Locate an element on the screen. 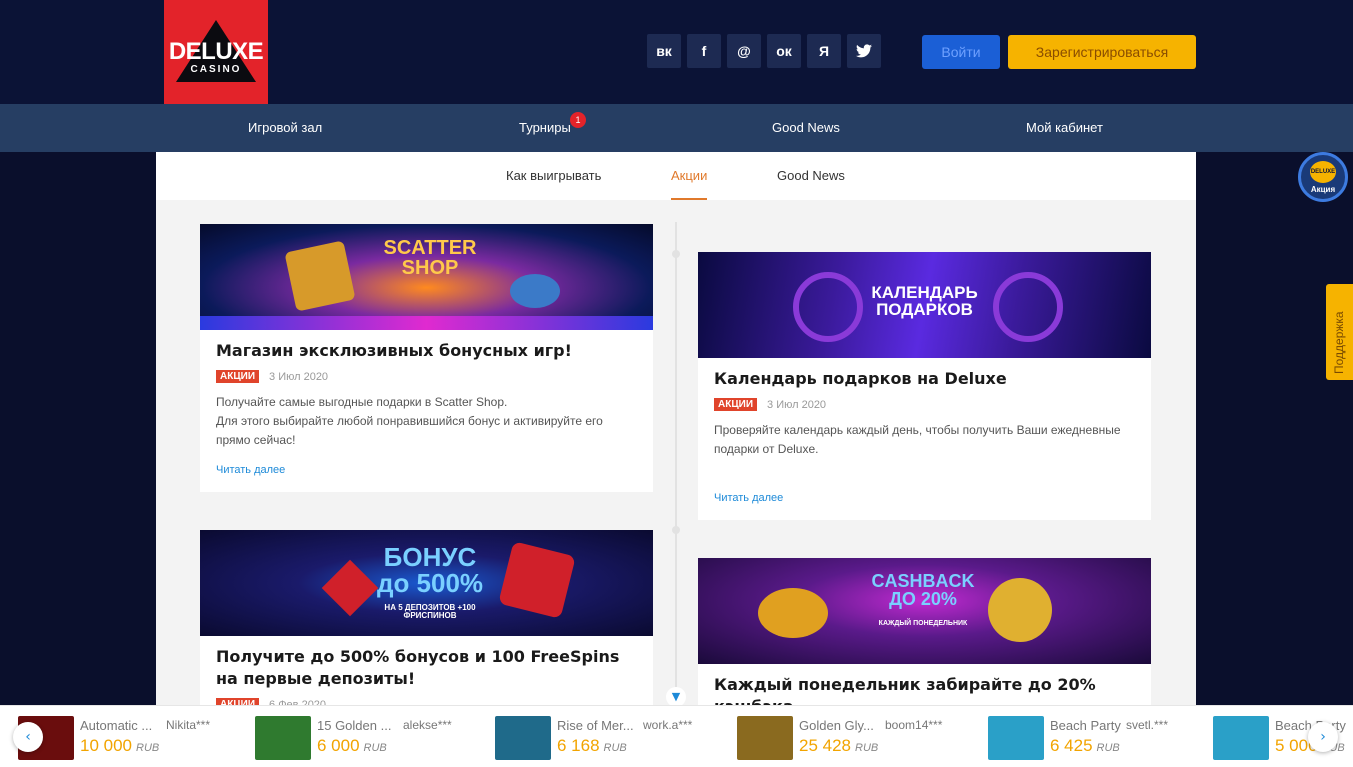  promo-title: Календарь подарков на Deluxe is located at coordinates (924, 379).